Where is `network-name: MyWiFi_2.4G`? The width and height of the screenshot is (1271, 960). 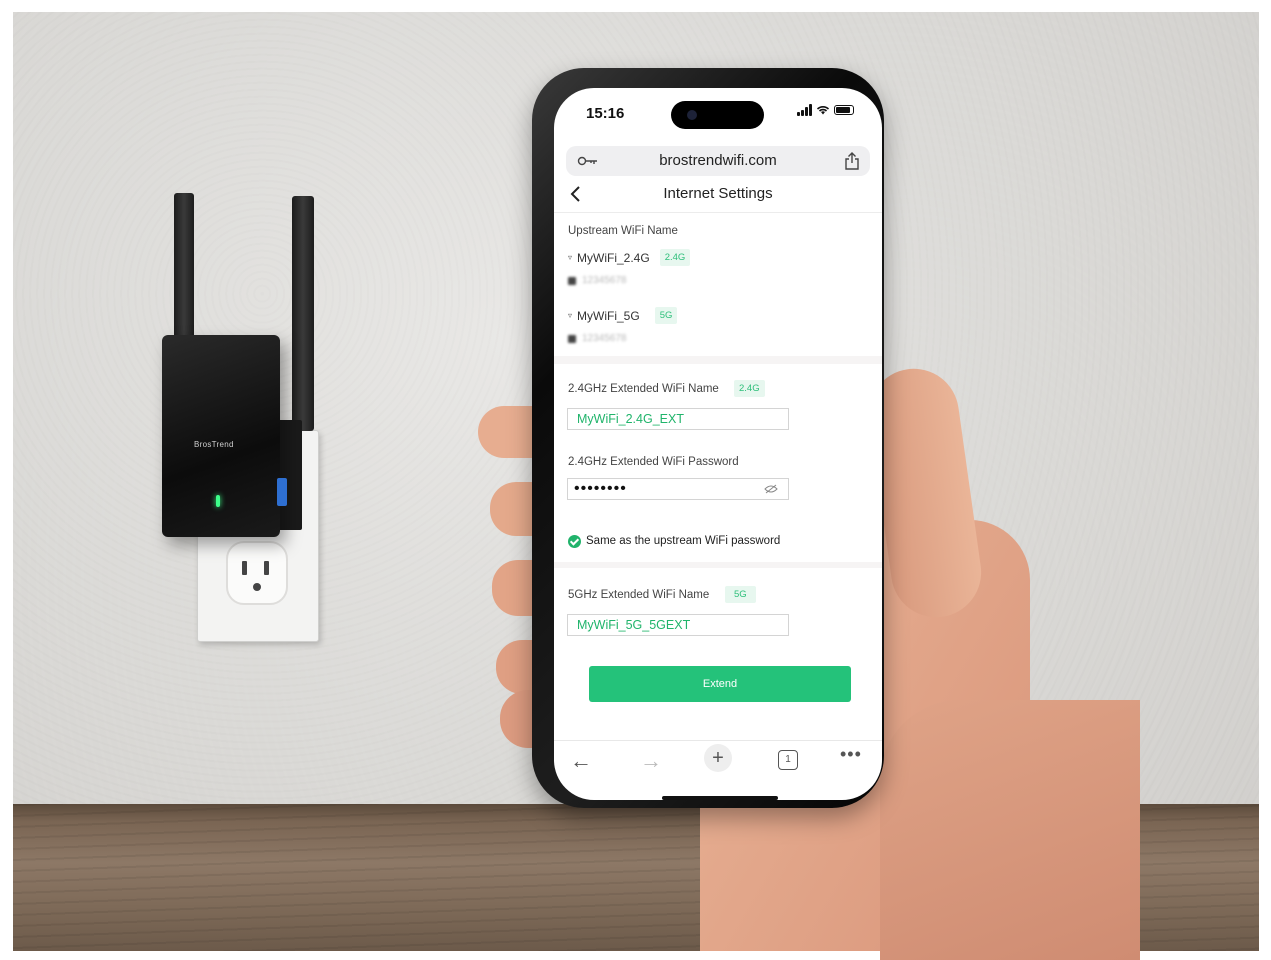 network-name: MyWiFi_2.4G is located at coordinates (613, 257).